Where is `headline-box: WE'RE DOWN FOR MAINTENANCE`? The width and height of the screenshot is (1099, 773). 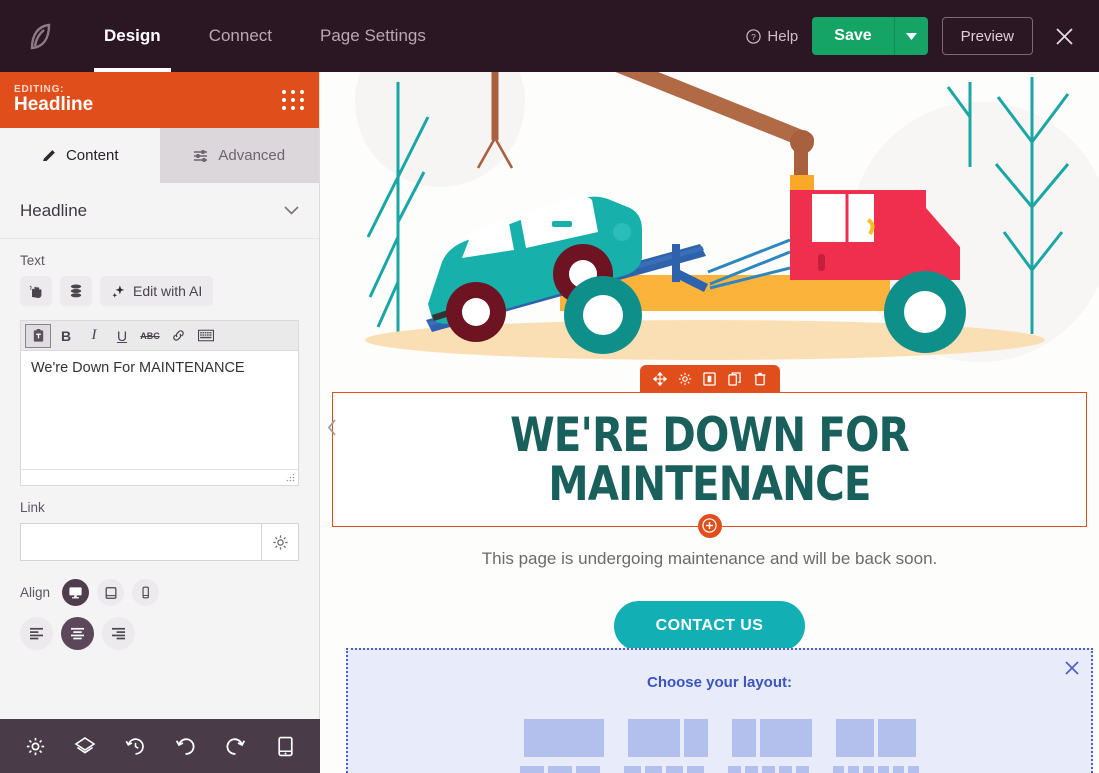
headline-box: WE'RE DOWN FOR MAINTENANCE is located at coordinates (709, 465).